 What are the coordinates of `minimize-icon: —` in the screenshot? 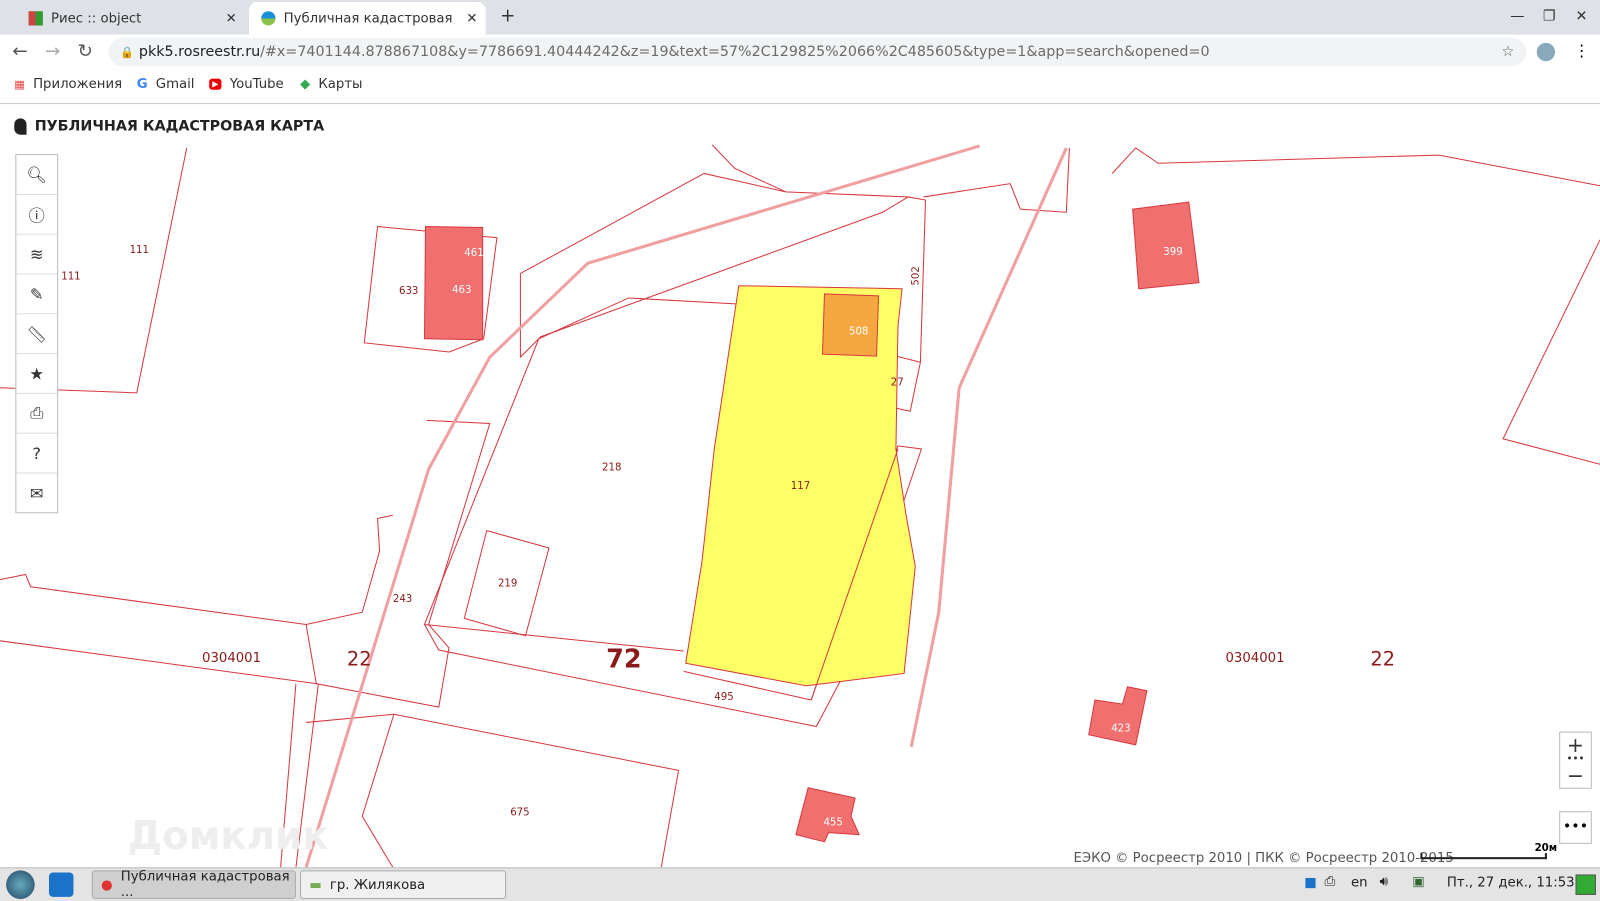 It's located at (1517, 16).